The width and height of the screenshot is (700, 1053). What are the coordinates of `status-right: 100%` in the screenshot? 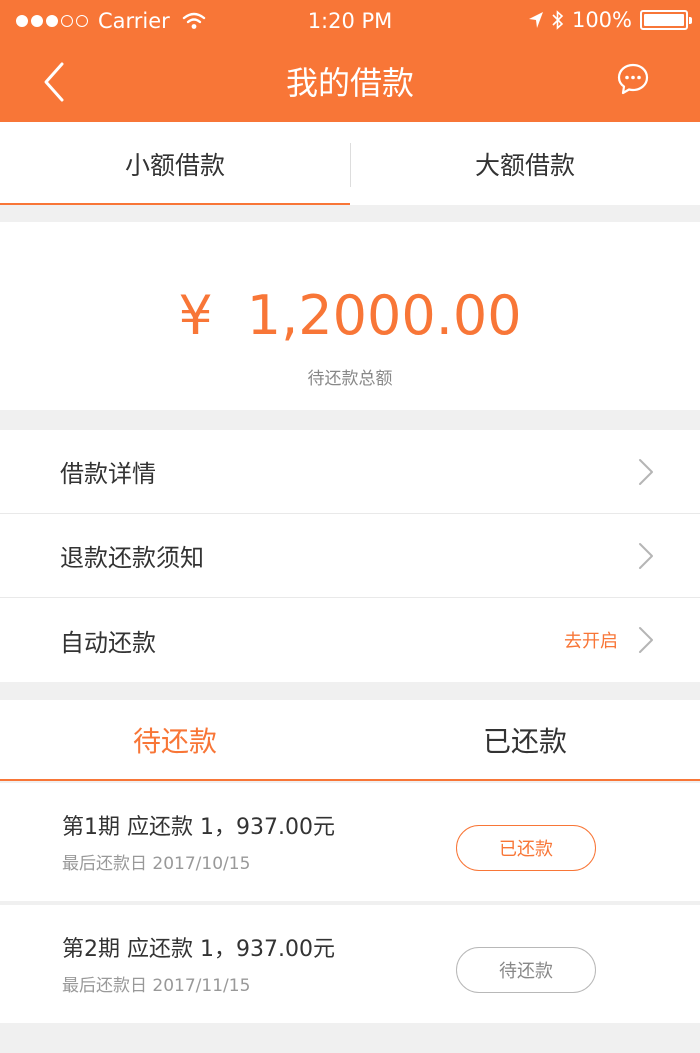 It's located at (610, 20).